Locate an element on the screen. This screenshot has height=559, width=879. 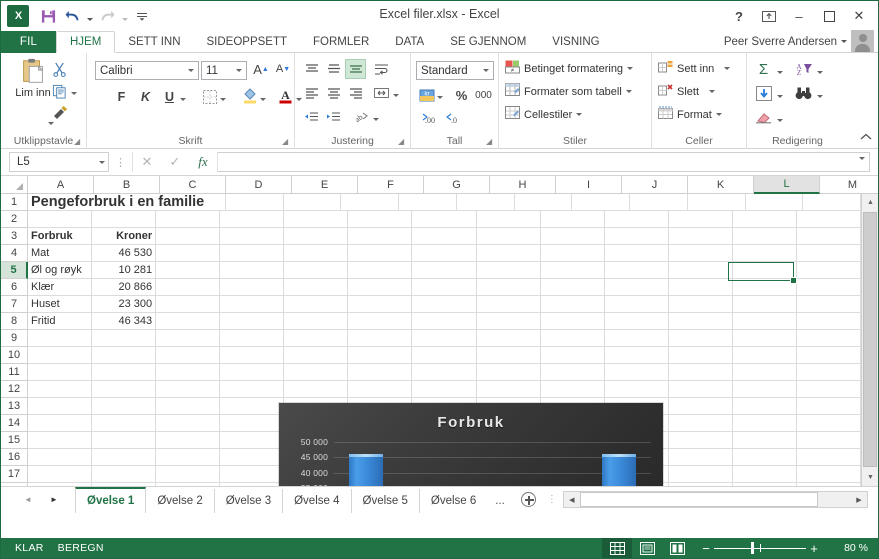
cell-E4 is located at coordinates (316, 253).